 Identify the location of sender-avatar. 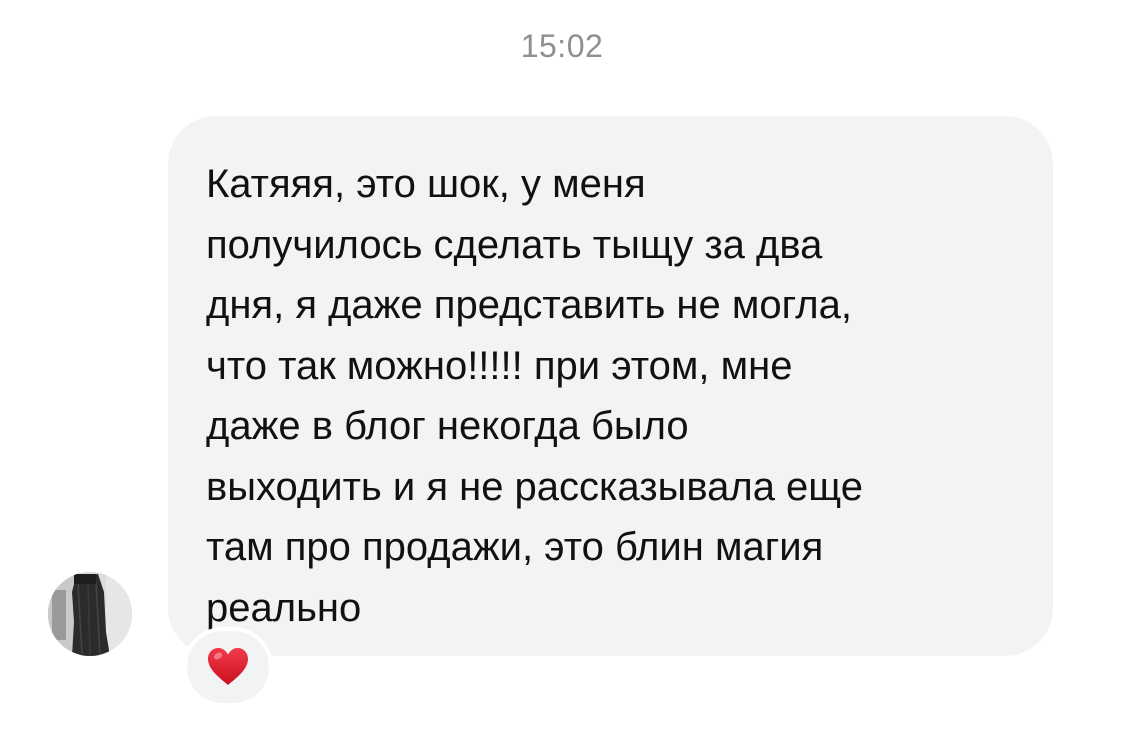
(90, 614).